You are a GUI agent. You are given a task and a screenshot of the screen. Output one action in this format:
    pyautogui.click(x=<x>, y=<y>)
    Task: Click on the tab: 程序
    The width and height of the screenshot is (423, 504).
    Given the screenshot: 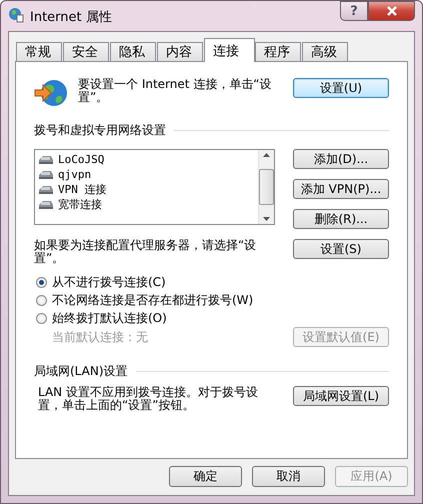 What is the action you would take?
    pyautogui.click(x=278, y=52)
    